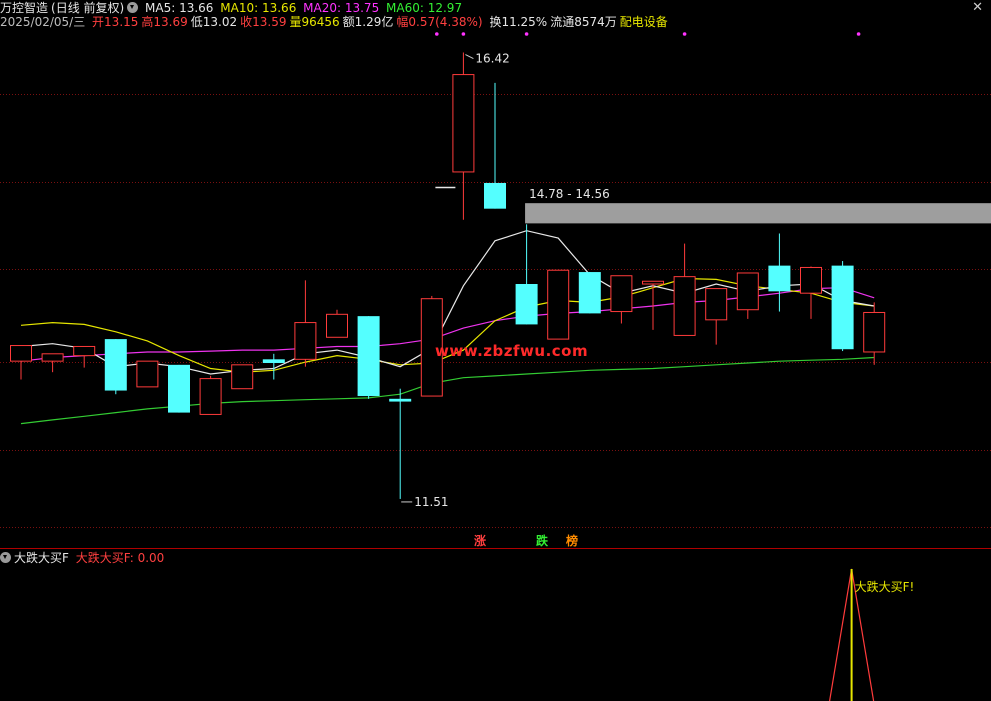 This screenshot has width=991, height=701. Describe the element at coordinates (469, 56) in the screenshot. I see `high-arrow` at that location.